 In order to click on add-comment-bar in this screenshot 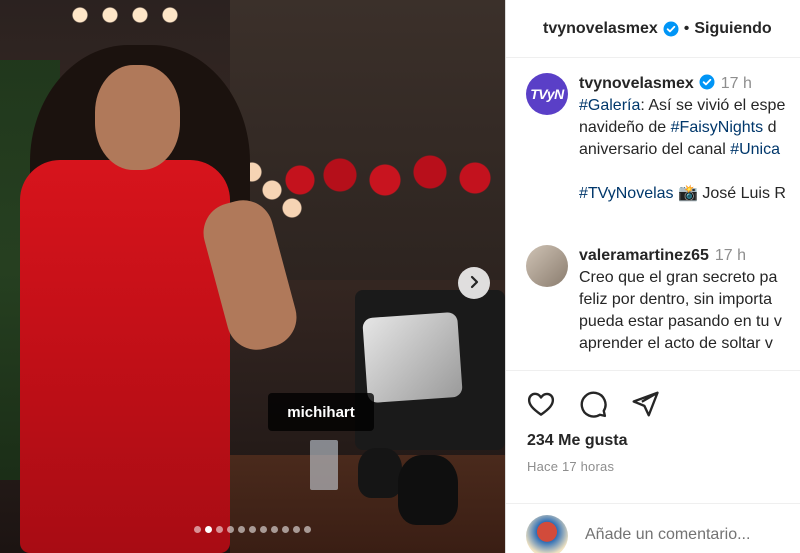, I will do `click(653, 528)`.